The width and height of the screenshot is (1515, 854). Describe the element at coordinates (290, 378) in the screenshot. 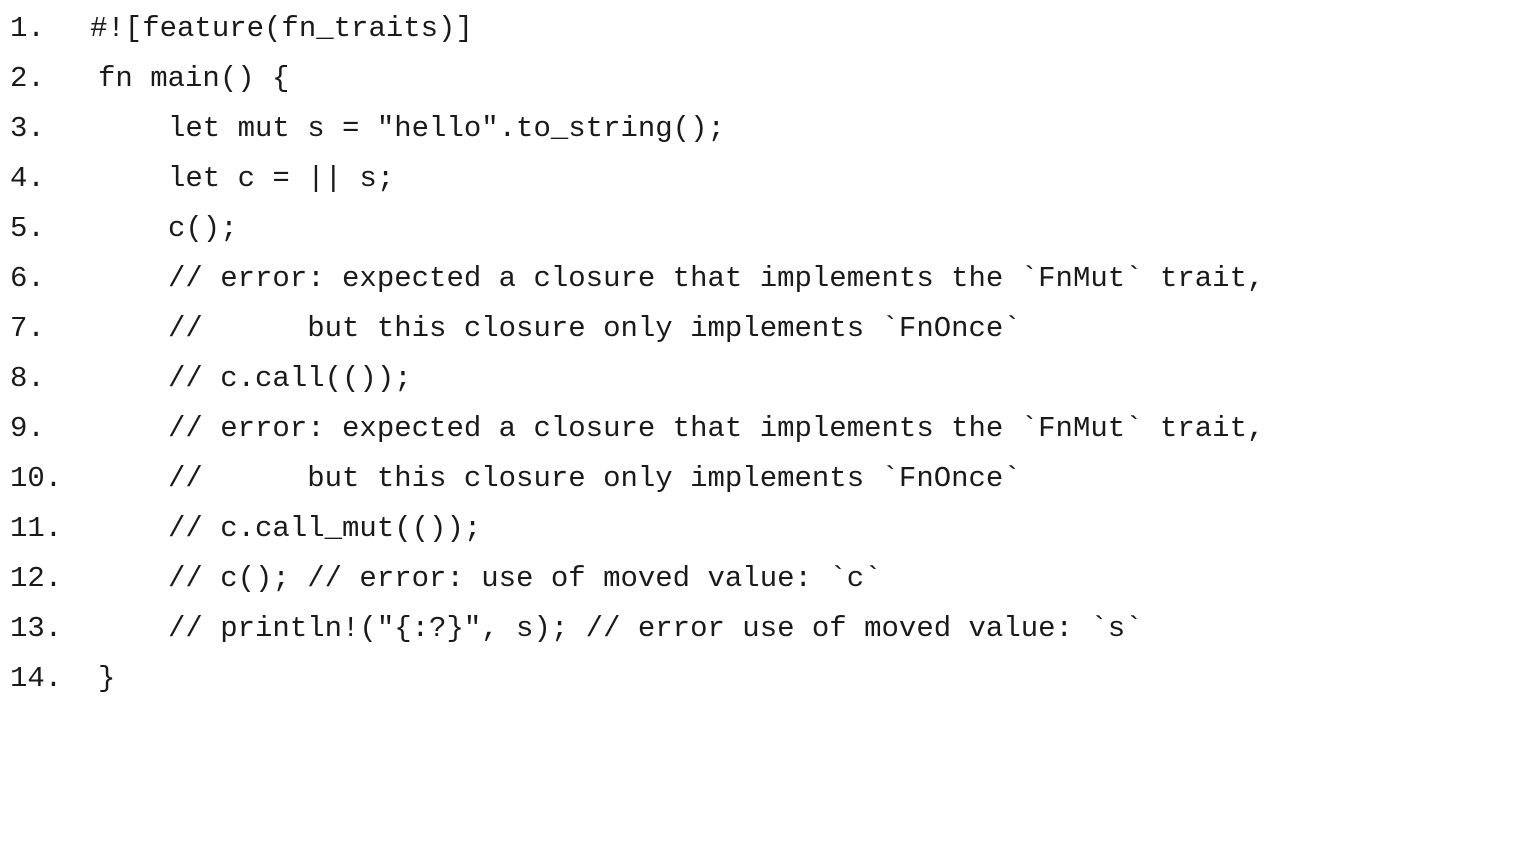

I see `line-text: // c.call(());` at that location.